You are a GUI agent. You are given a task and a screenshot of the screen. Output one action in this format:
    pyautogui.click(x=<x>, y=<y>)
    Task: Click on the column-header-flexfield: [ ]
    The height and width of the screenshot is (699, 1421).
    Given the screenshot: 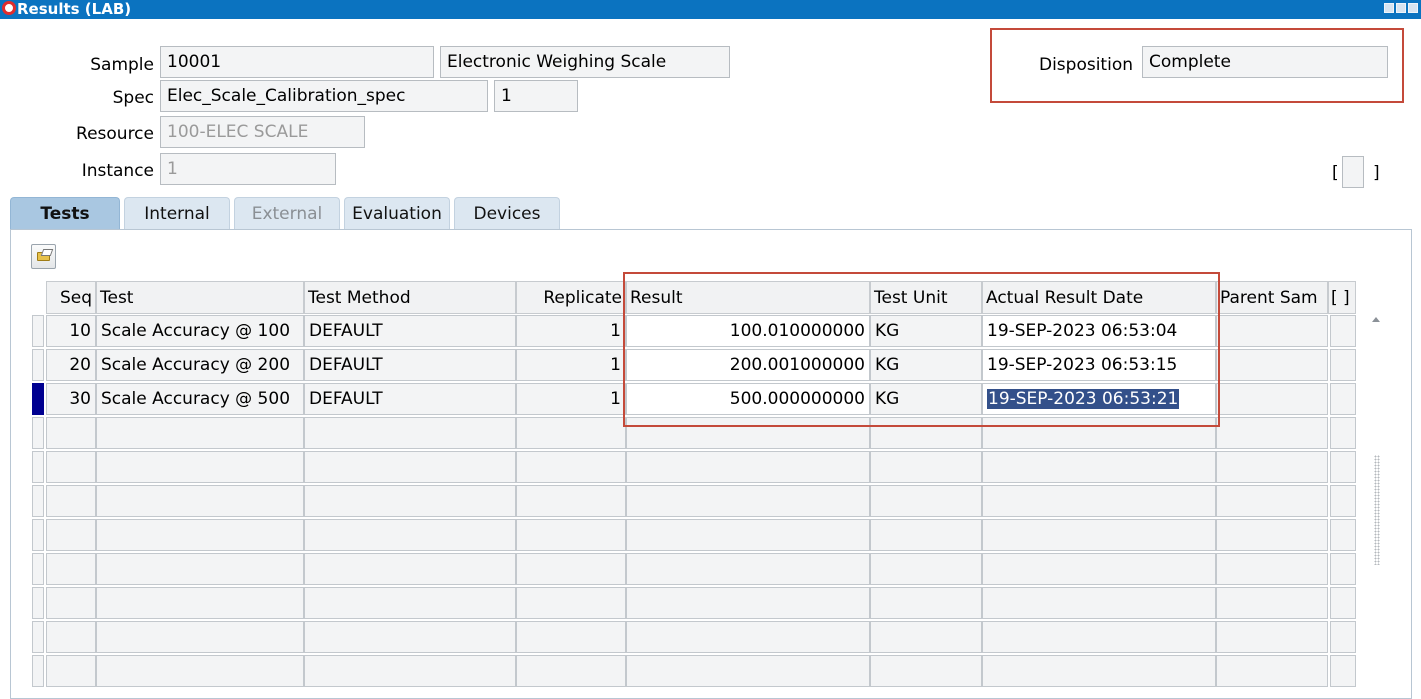 What is the action you would take?
    pyautogui.click(x=1342, y=297)
    